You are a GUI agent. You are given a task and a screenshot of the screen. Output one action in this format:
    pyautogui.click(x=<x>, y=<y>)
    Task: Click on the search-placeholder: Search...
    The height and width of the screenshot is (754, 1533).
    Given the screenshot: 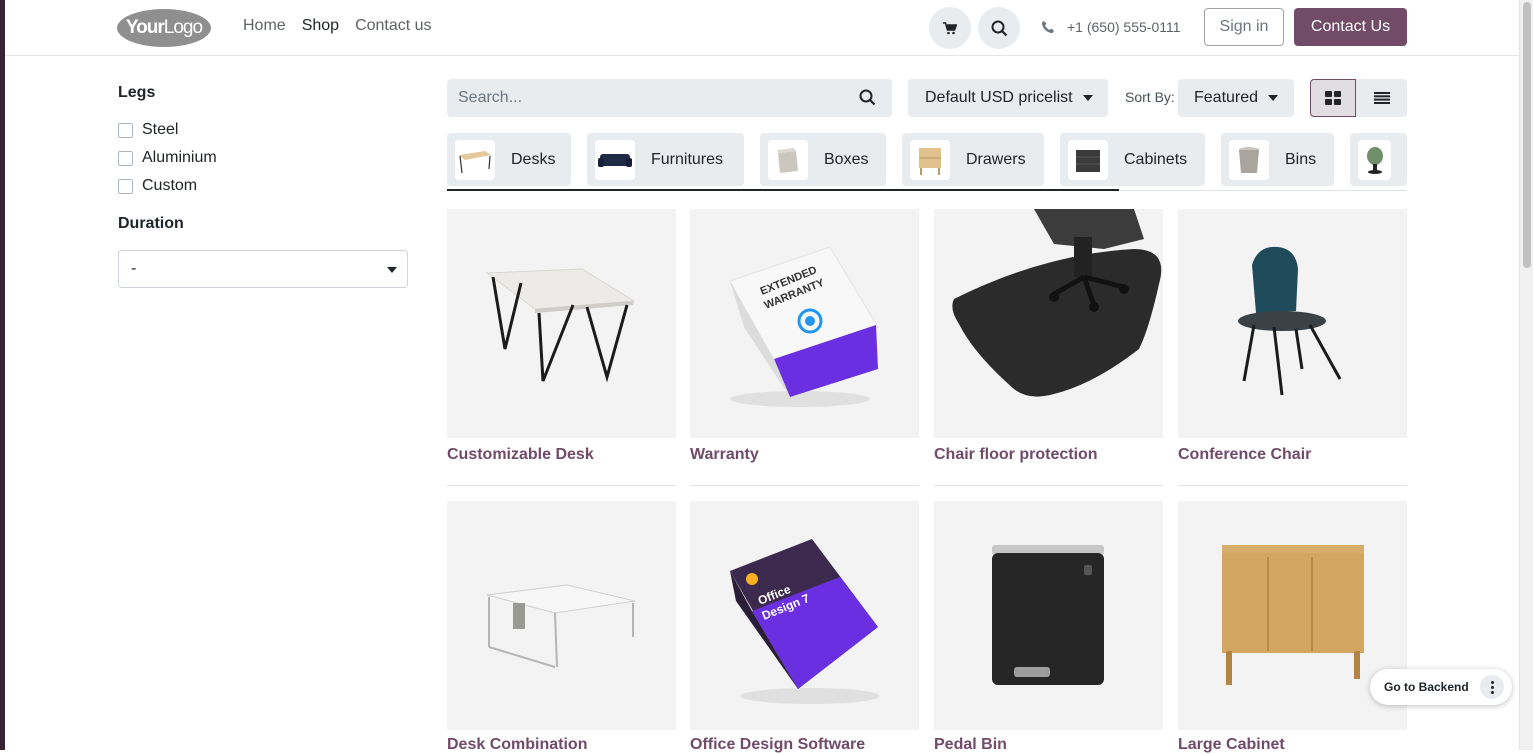 What is the action you would take?
    pyautogui.click(x=490, y=97)
    